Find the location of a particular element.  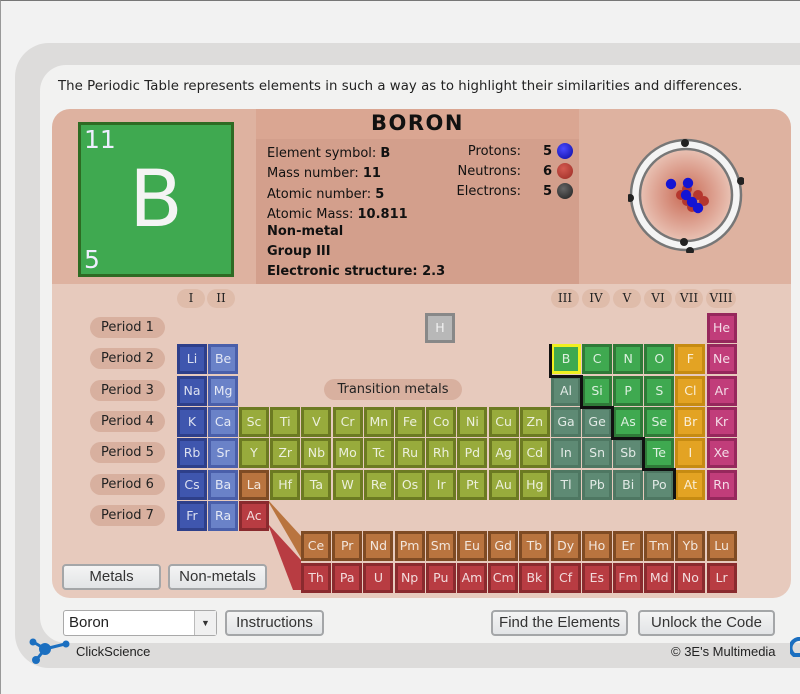

lanthanide-cell: Ce is located at coordinates (316, 546).